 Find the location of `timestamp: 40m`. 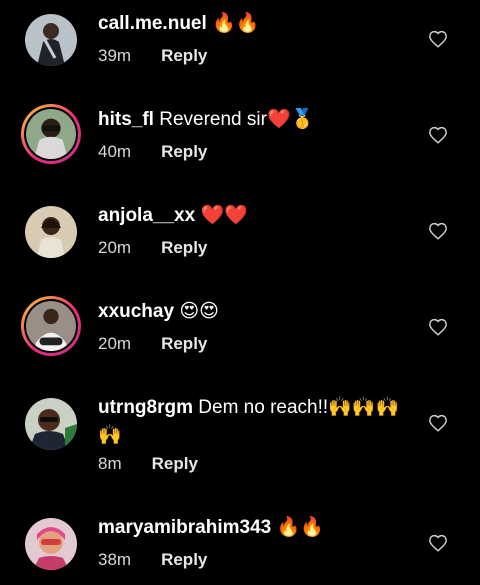

timestamp: 40m is located at coordinates (115, 151).